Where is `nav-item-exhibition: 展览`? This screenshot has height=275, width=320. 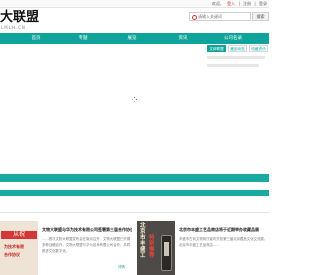 nav-item-exhibition: 展览 is located at coordinates (132, 38).